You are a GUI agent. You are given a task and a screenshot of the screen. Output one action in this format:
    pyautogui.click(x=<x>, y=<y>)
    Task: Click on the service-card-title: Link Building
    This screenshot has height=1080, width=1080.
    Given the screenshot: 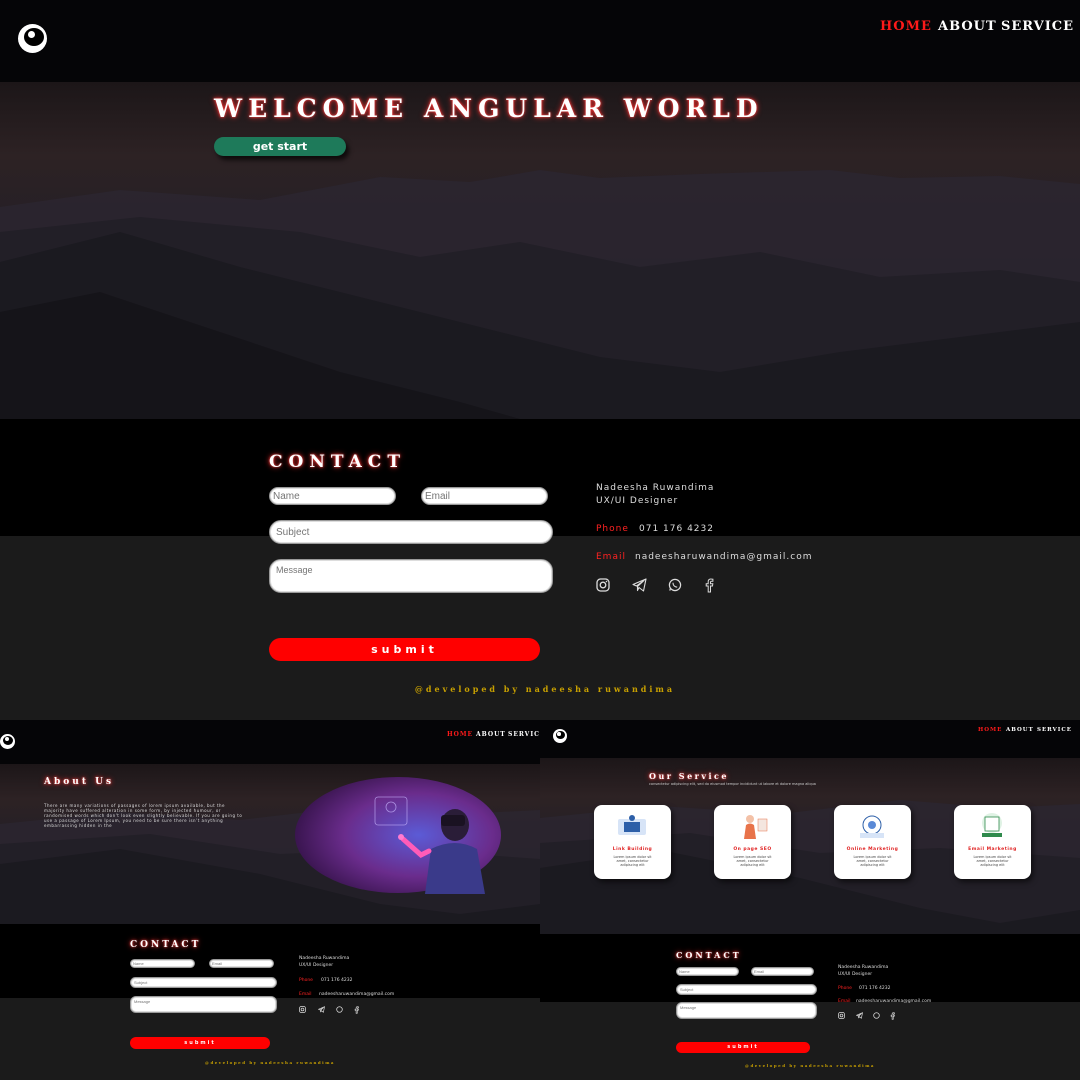 What is the action you would take?
    pyautogui.click(x=632, y=849)
    